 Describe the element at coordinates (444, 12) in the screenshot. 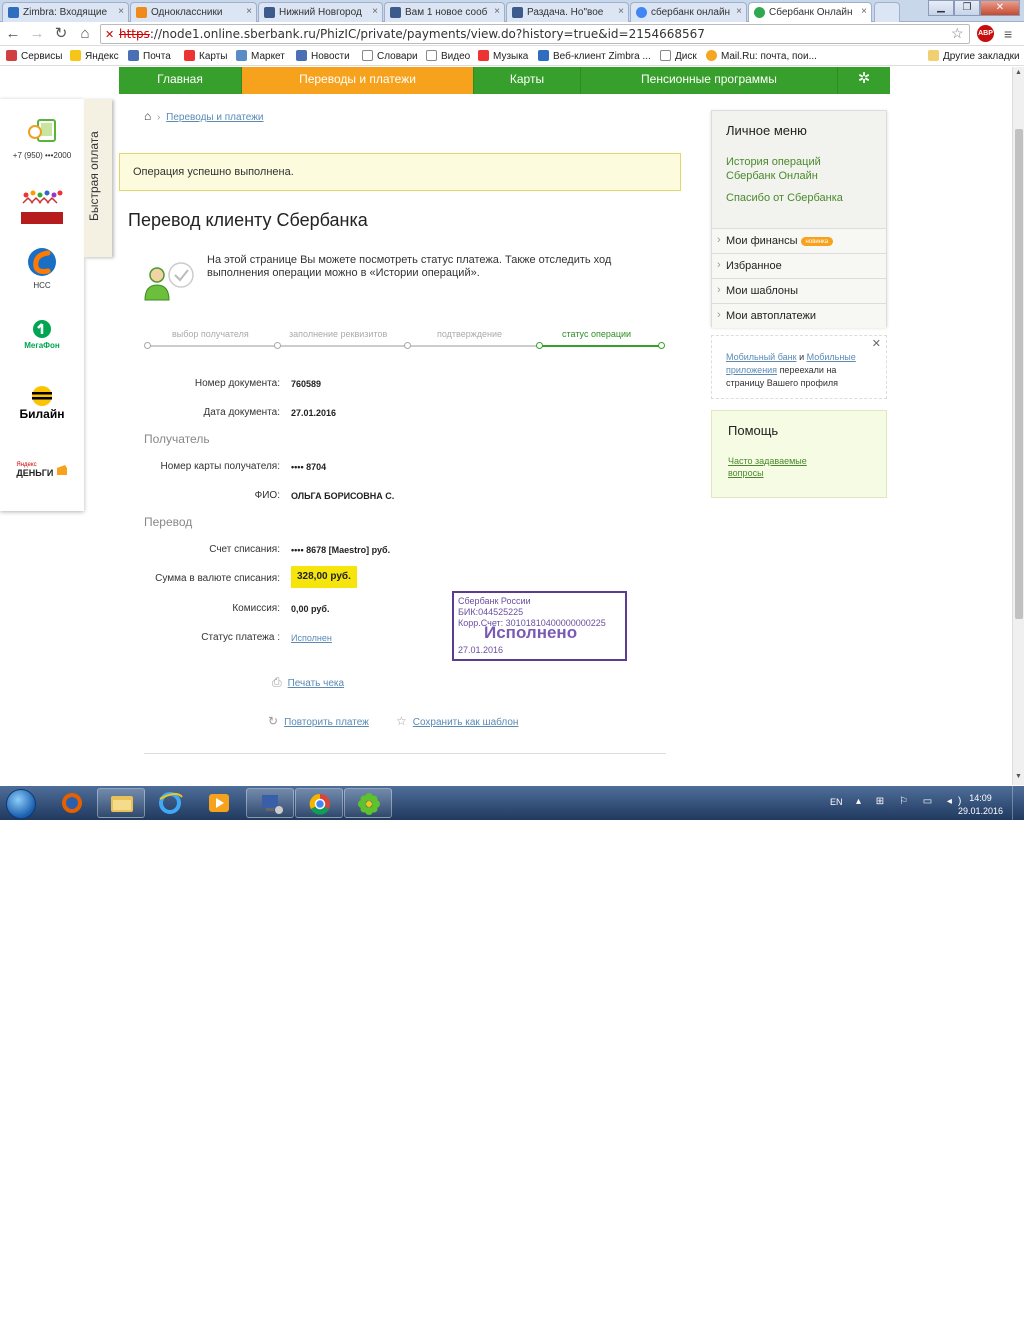

I see `browser-tab: Вам 1 новое сооб ×` at that location.